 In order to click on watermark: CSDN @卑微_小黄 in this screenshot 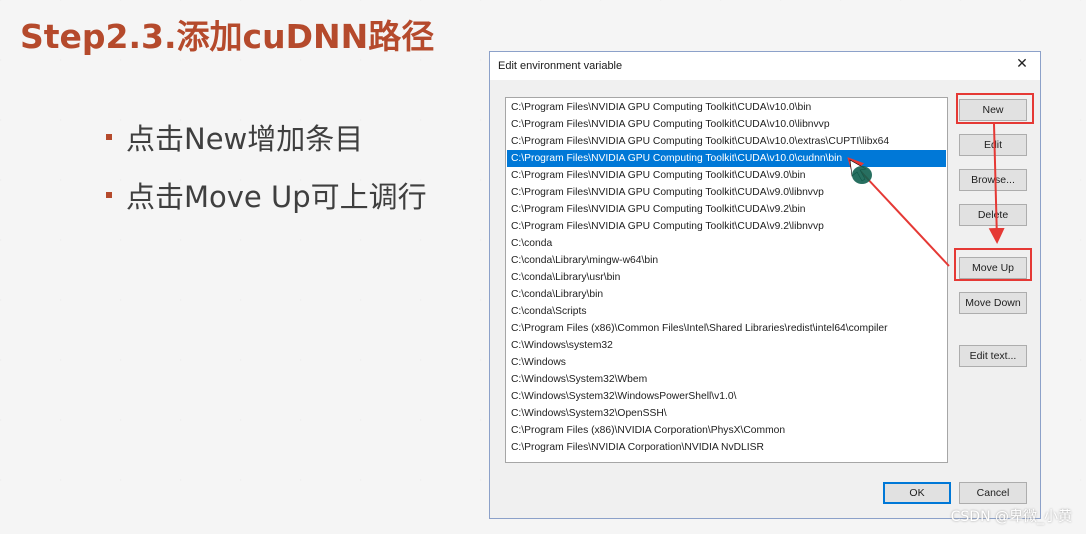, I will do `click(1011, 517)`.